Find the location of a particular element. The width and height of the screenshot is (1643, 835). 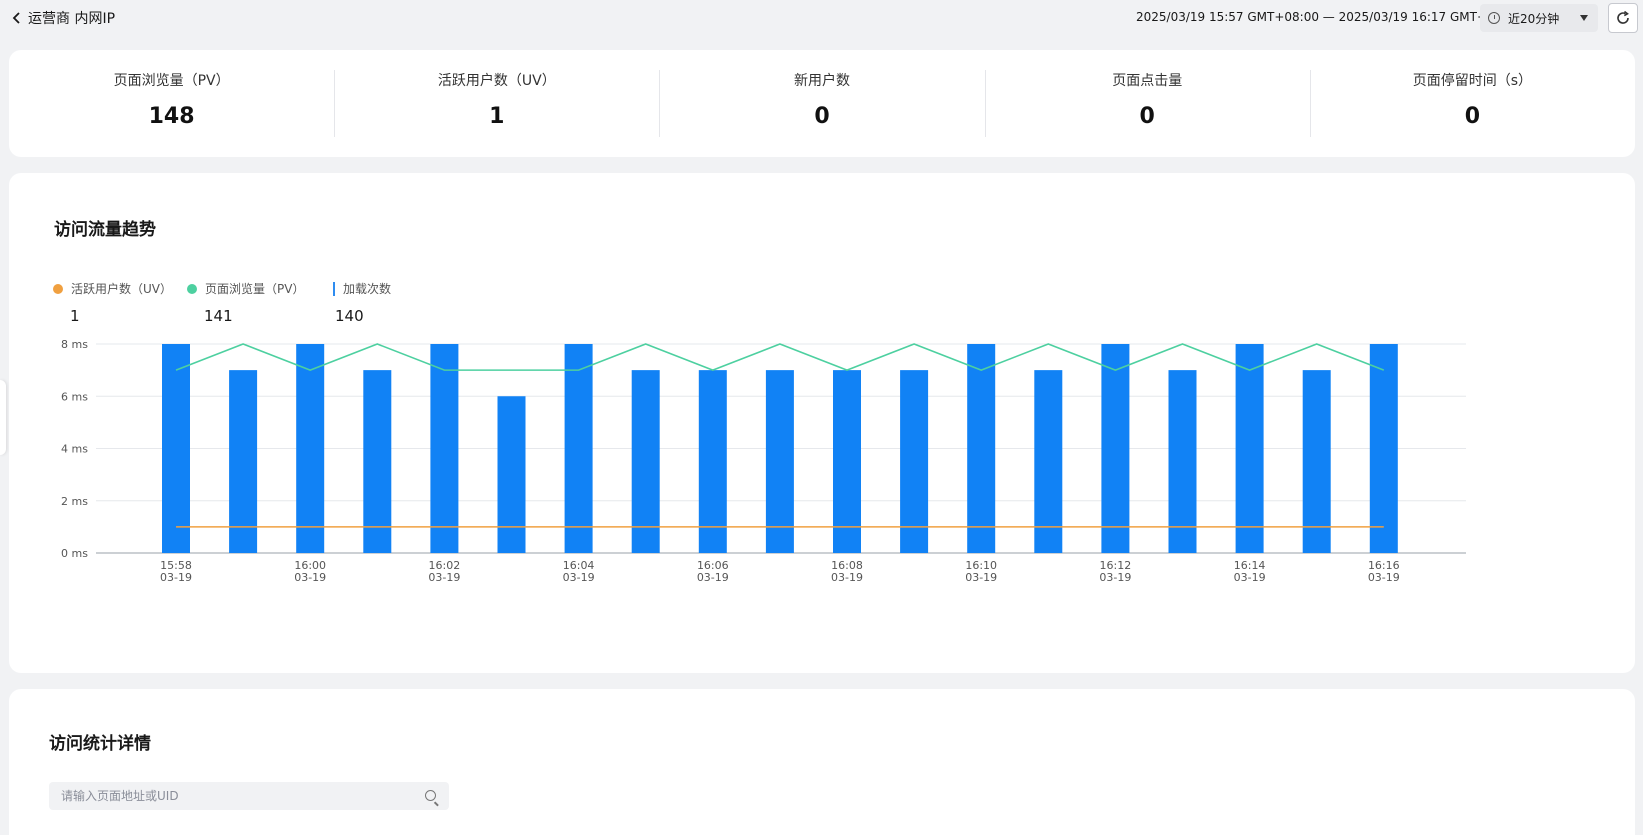

search-input is located at coordinates (249, 796).